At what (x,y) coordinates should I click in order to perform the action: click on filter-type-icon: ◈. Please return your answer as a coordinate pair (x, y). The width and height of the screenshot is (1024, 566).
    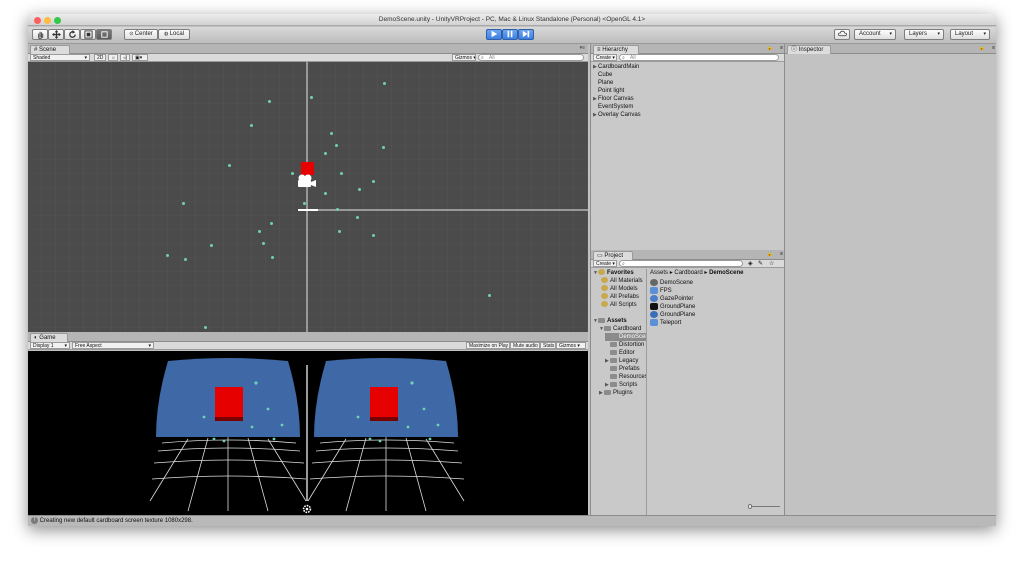
    Looking at the image, I should click on (750, 263).